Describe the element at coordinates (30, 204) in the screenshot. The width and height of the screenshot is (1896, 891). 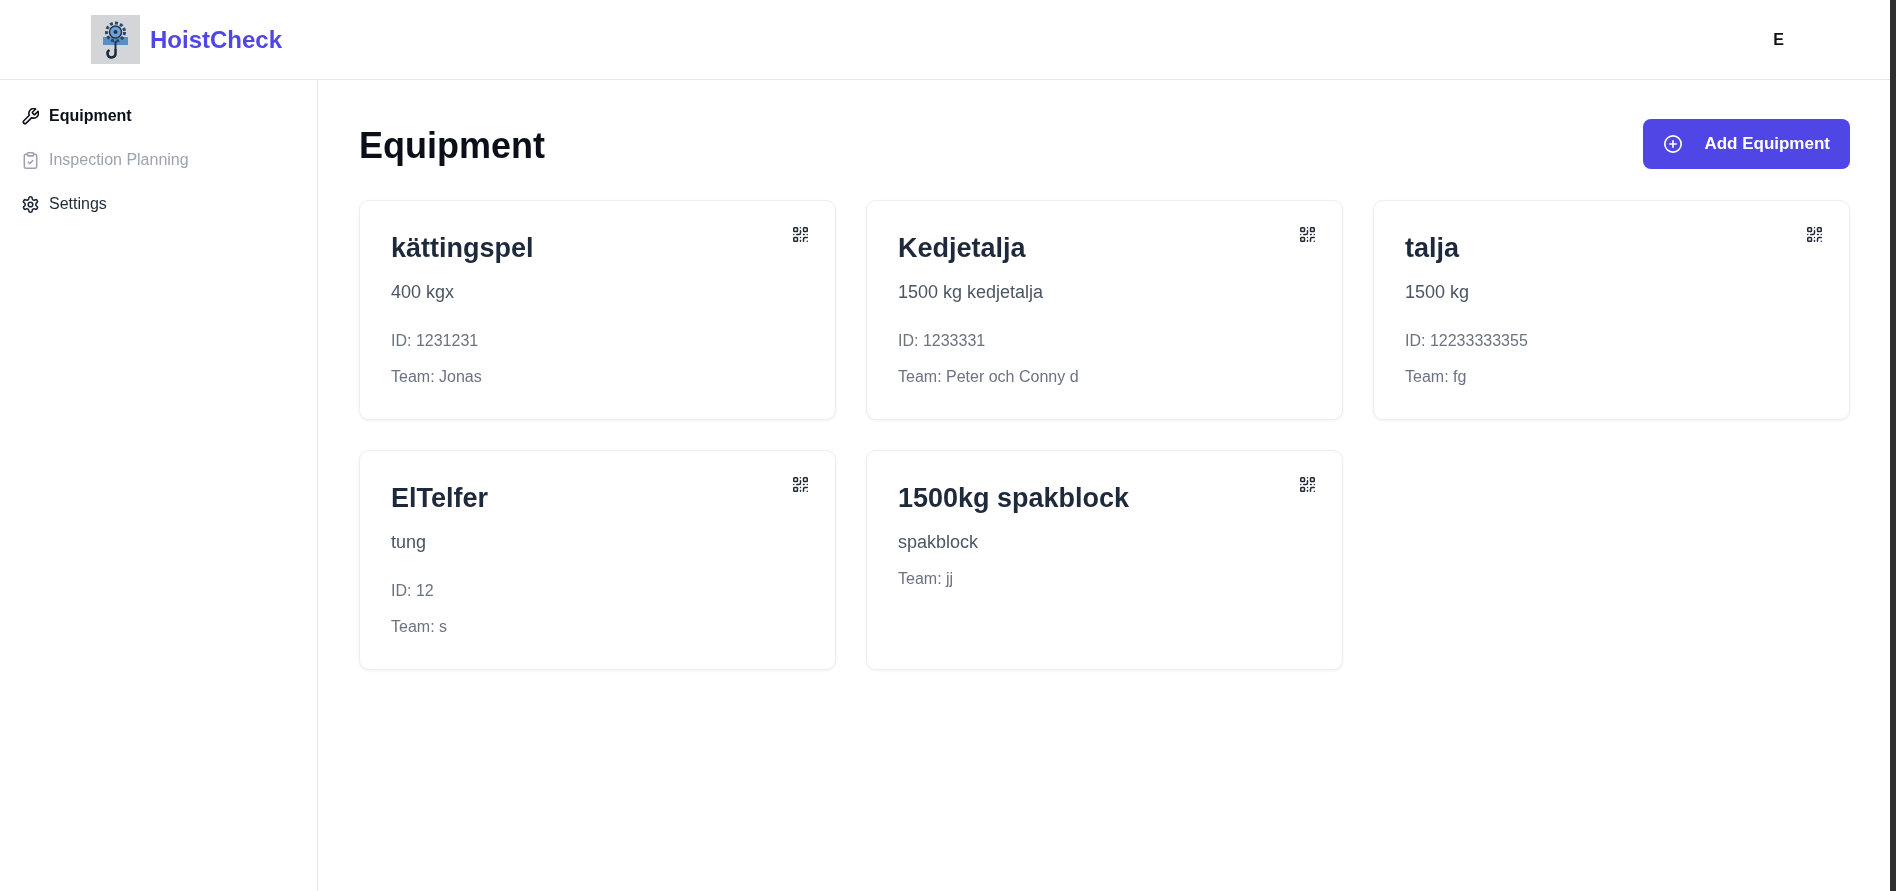
I see `settings-icon` at that location.